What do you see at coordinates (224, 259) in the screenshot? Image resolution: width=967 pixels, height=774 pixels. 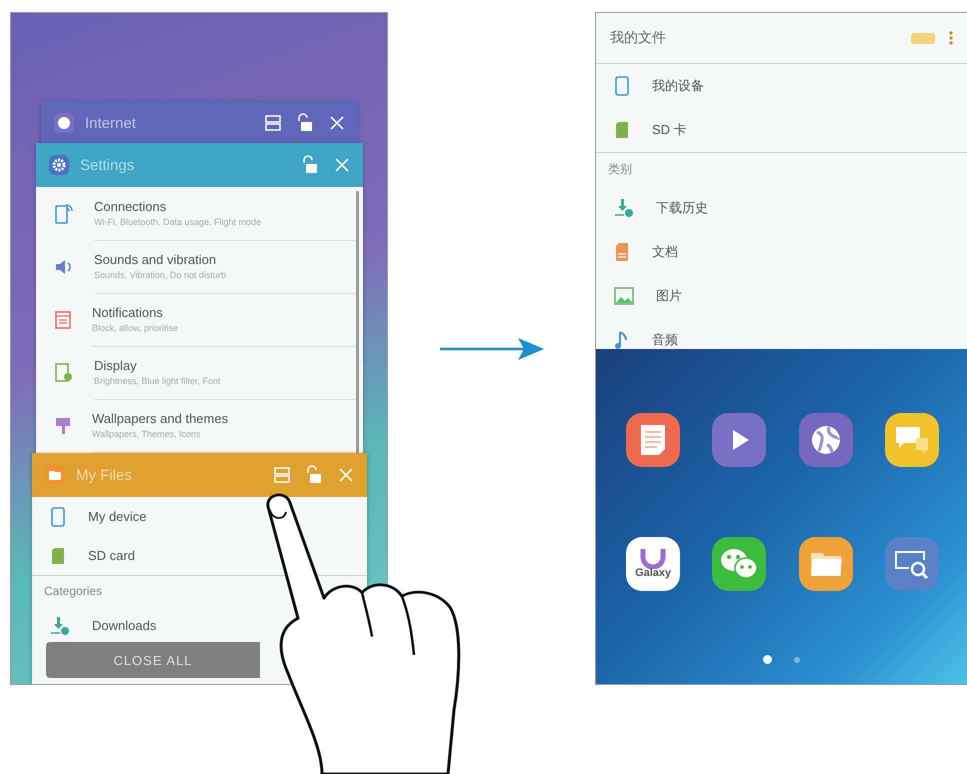 I see `setting-title: Sounds and vibration` at bounding box center [224, 259].